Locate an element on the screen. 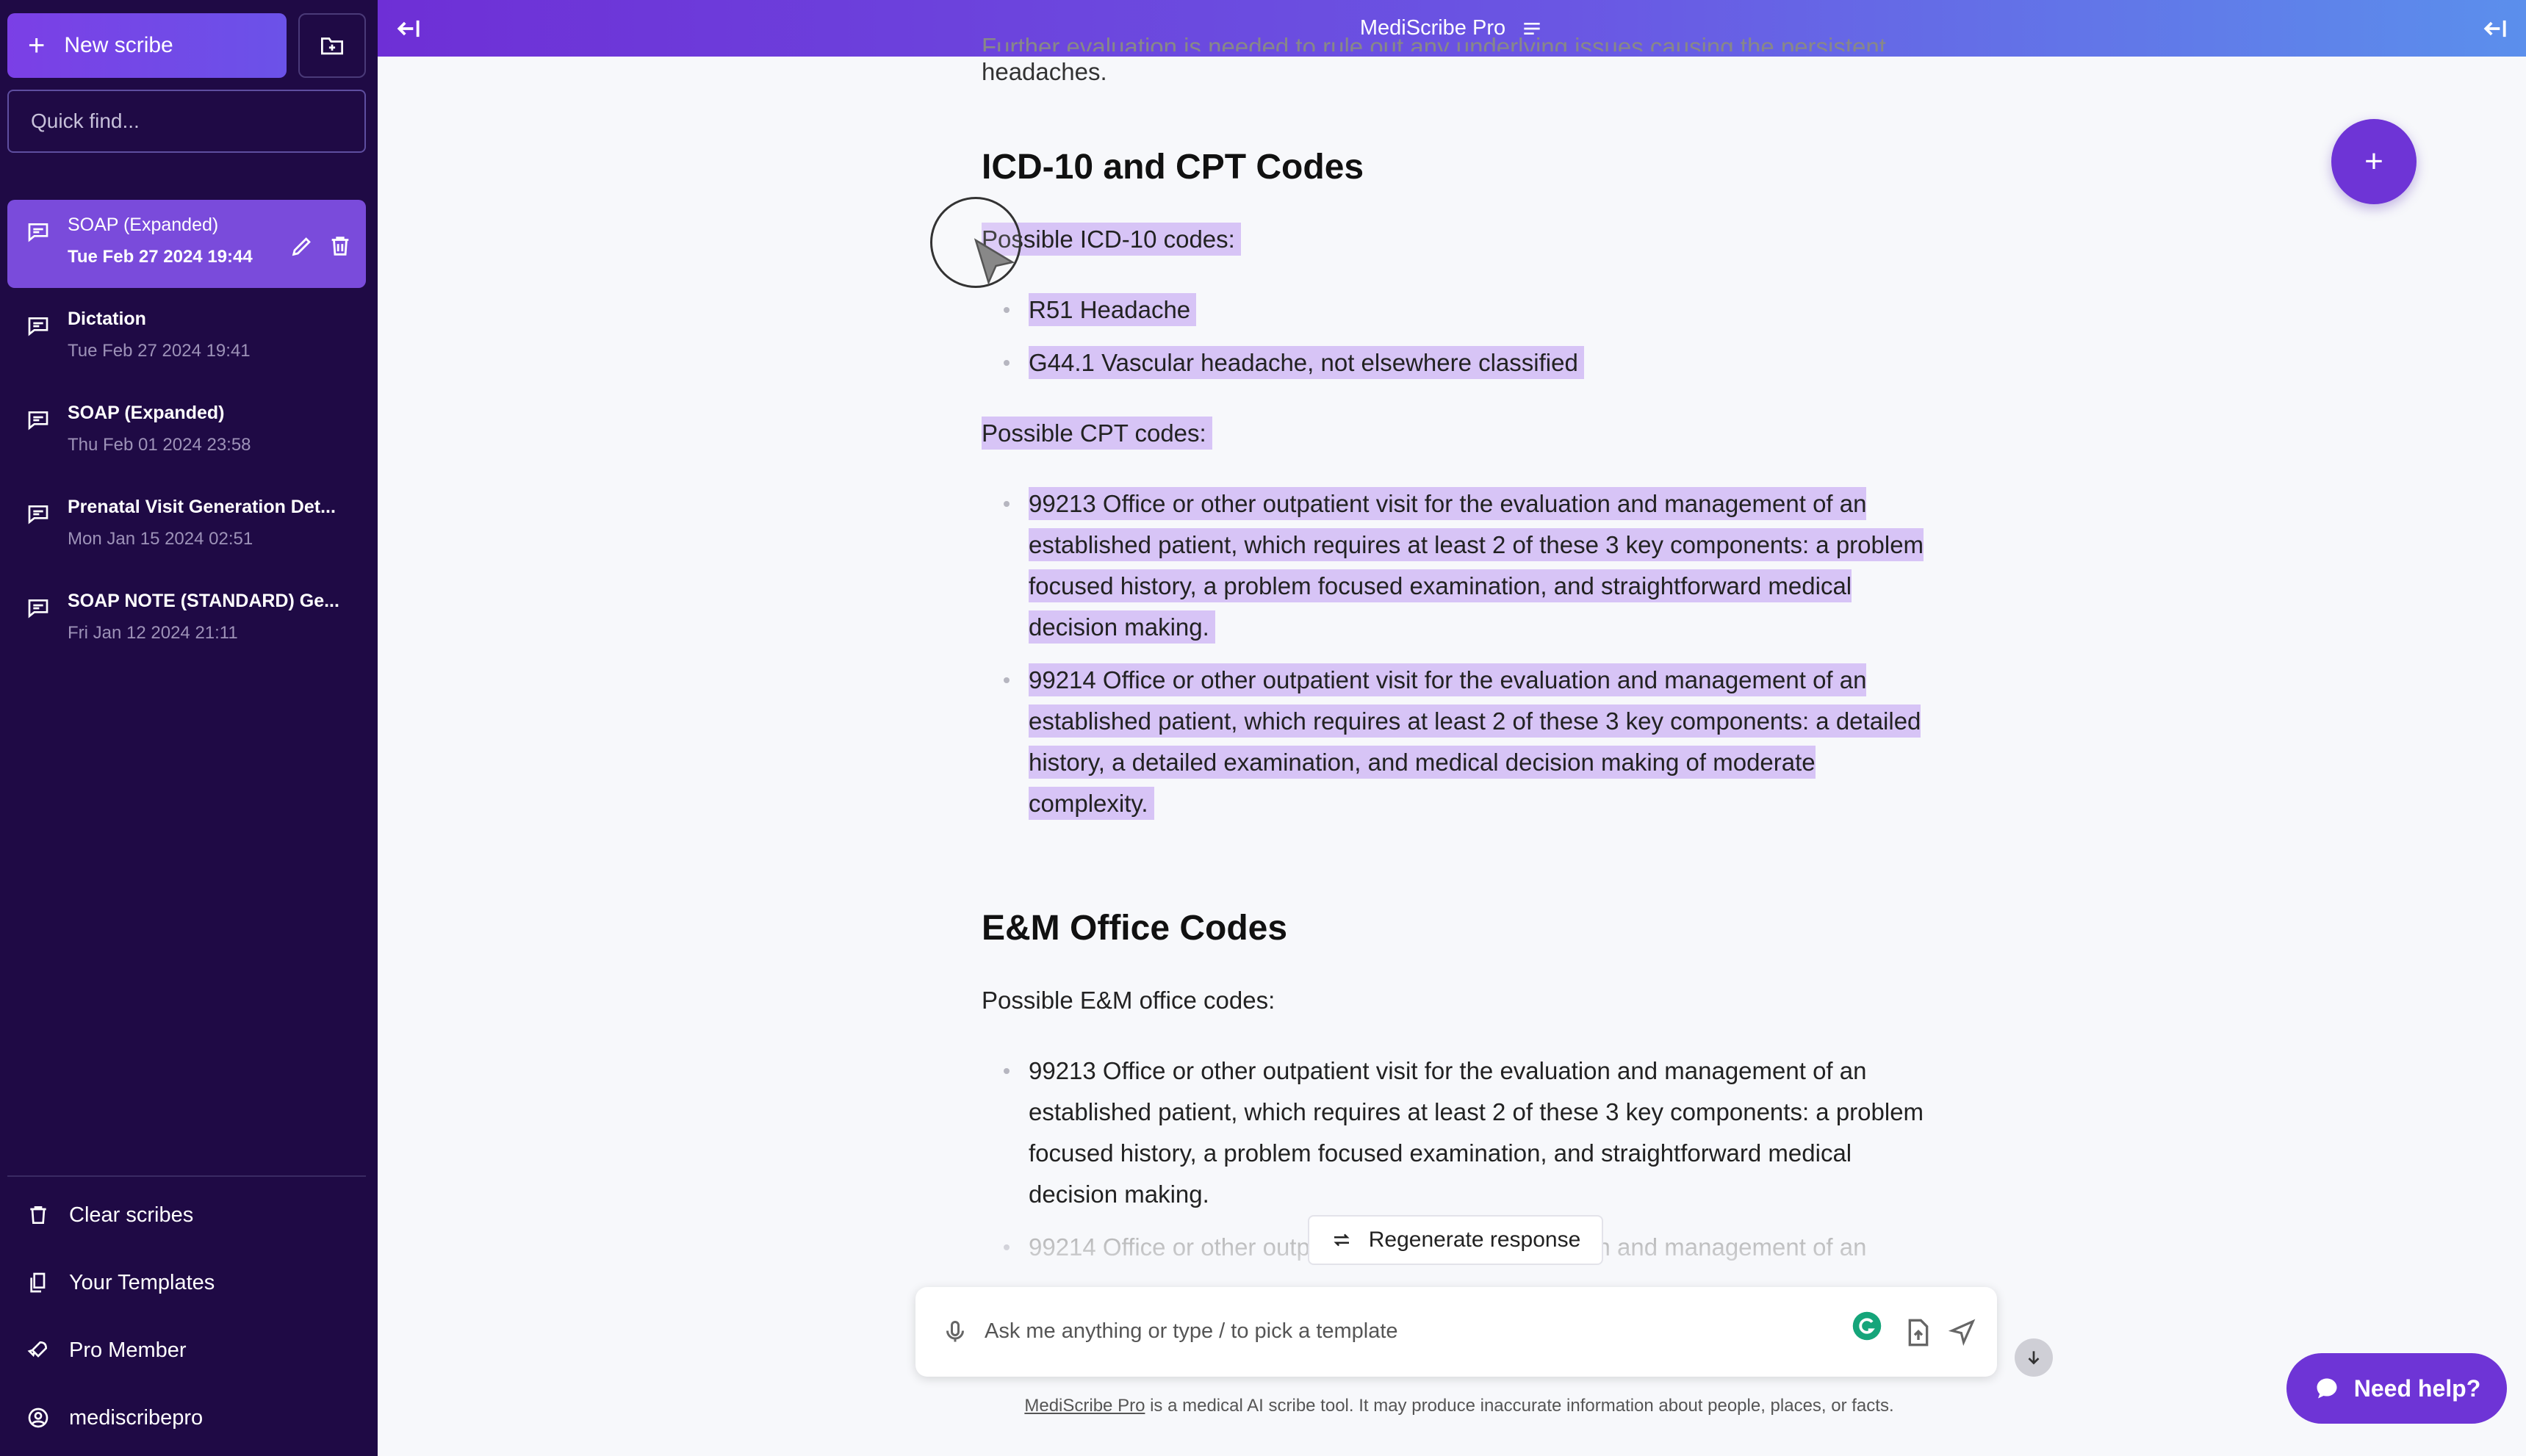 This screenshot has height=1456, width=2526. upload-file-icon is located at coordinates (1919, 1332).